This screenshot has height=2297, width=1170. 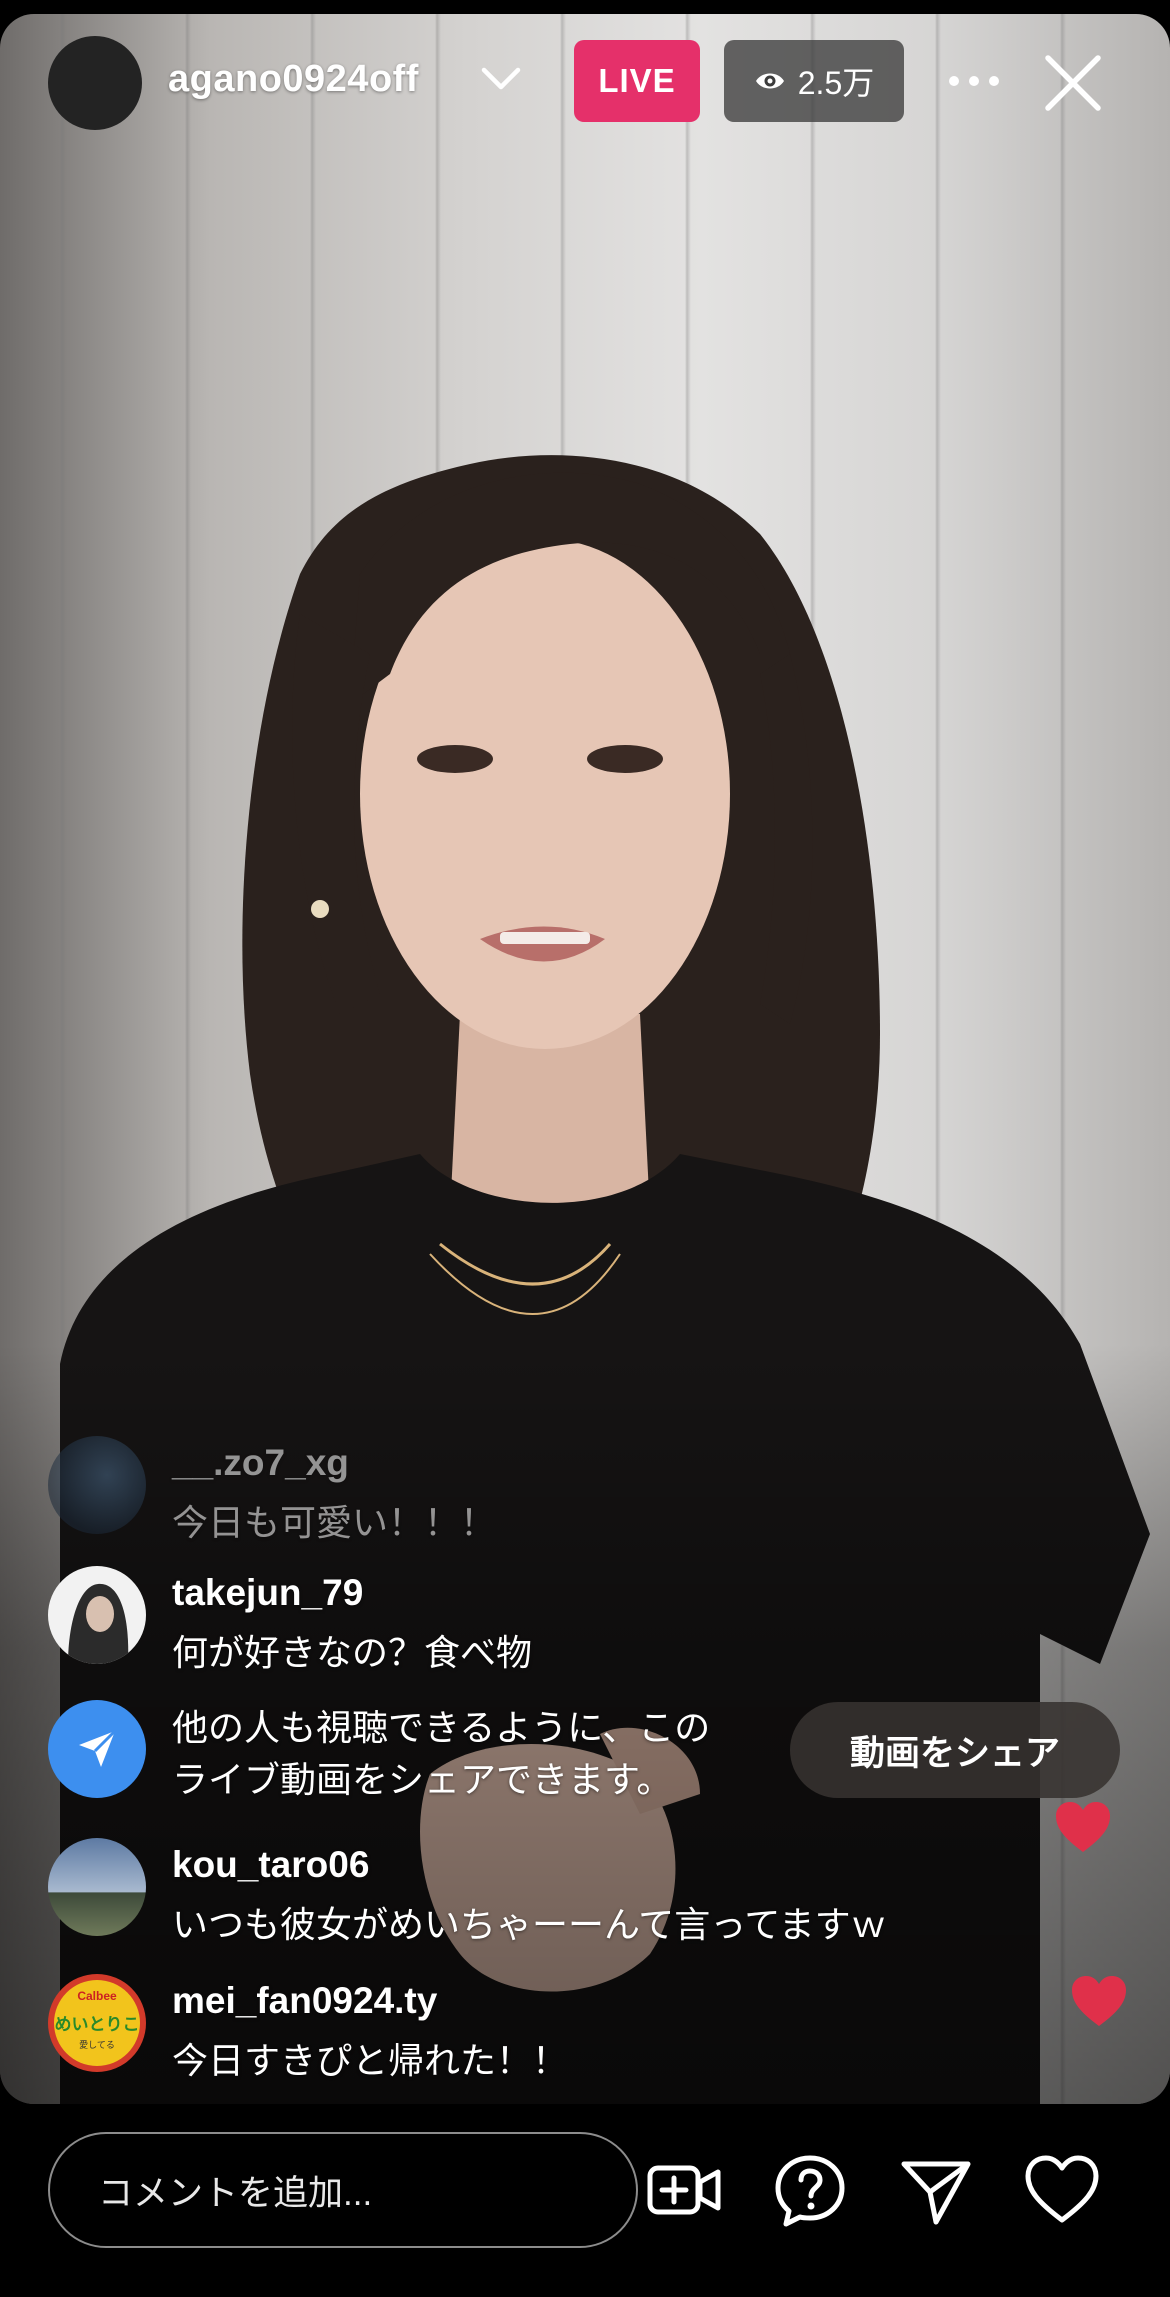 I want to click on commenter-avatar-image, so click(x=98, y=1623).